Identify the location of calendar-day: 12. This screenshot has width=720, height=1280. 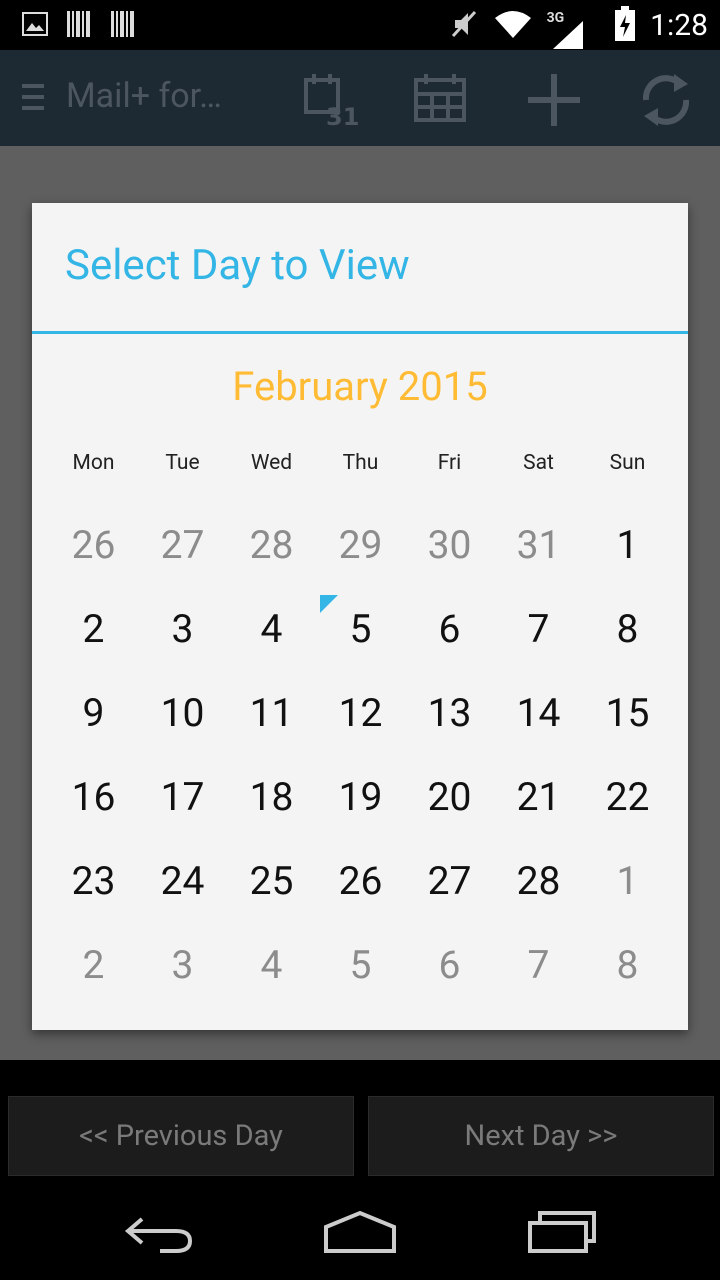
(360, 713).